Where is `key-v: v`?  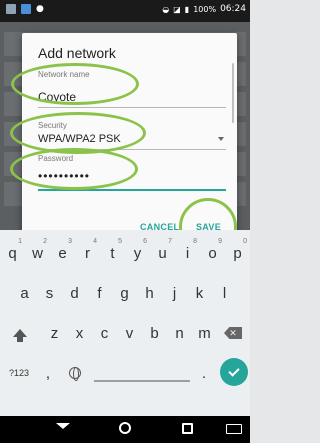
key-v: v is located at coordinates (129, 333).